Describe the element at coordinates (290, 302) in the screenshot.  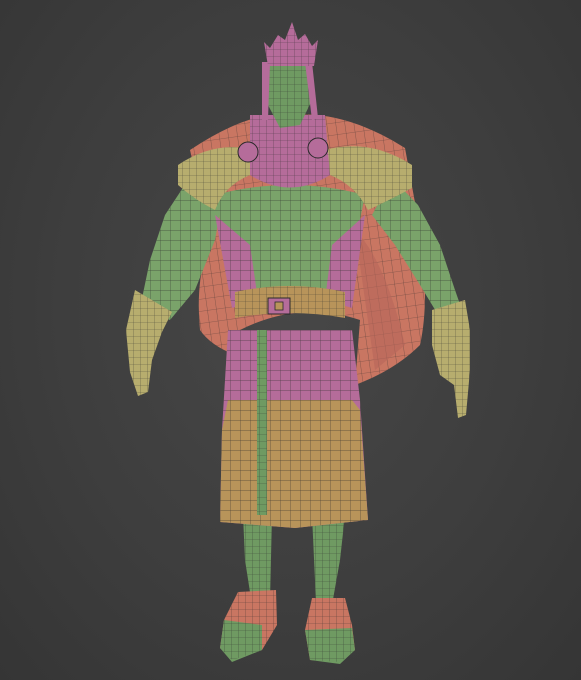
I see `belt` at that location.